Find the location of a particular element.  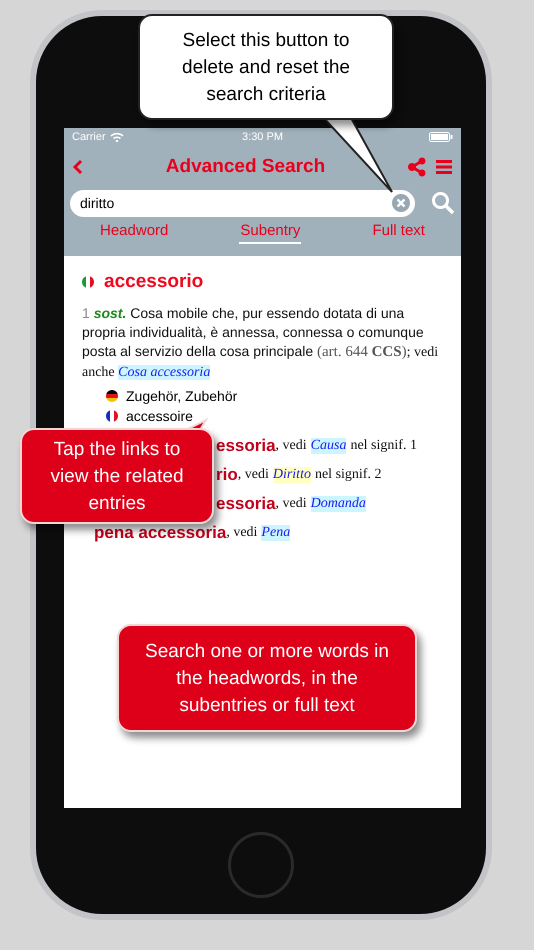

battery-icon is located at coordinates (441, 137).